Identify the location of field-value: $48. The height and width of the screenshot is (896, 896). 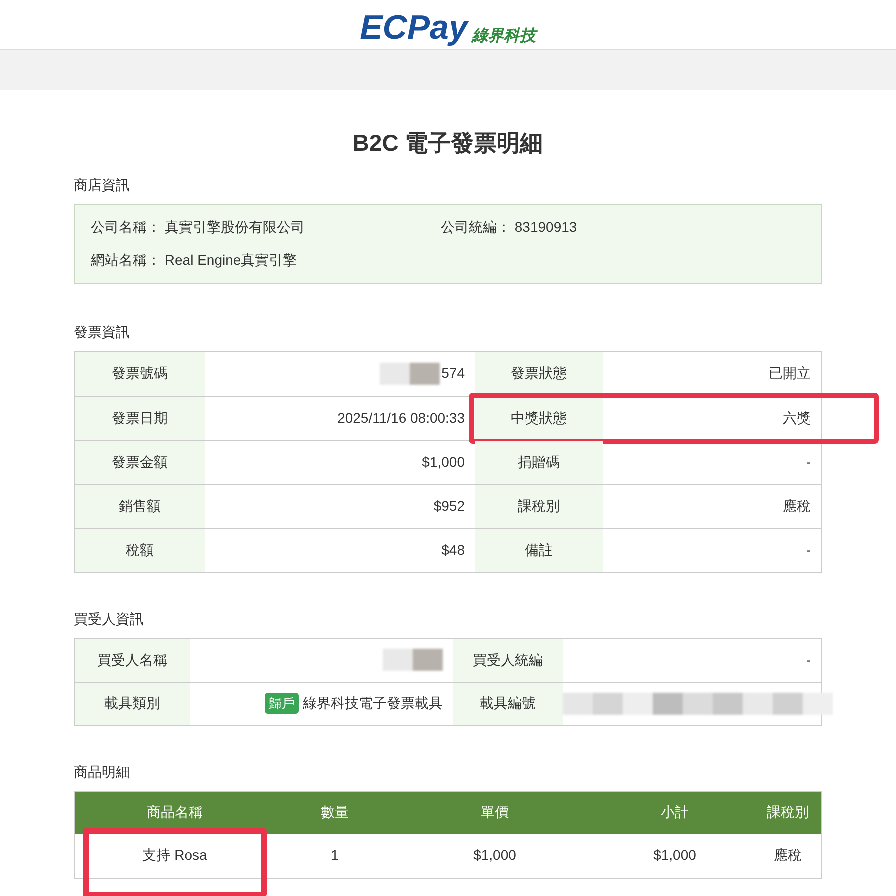
(453, 550).